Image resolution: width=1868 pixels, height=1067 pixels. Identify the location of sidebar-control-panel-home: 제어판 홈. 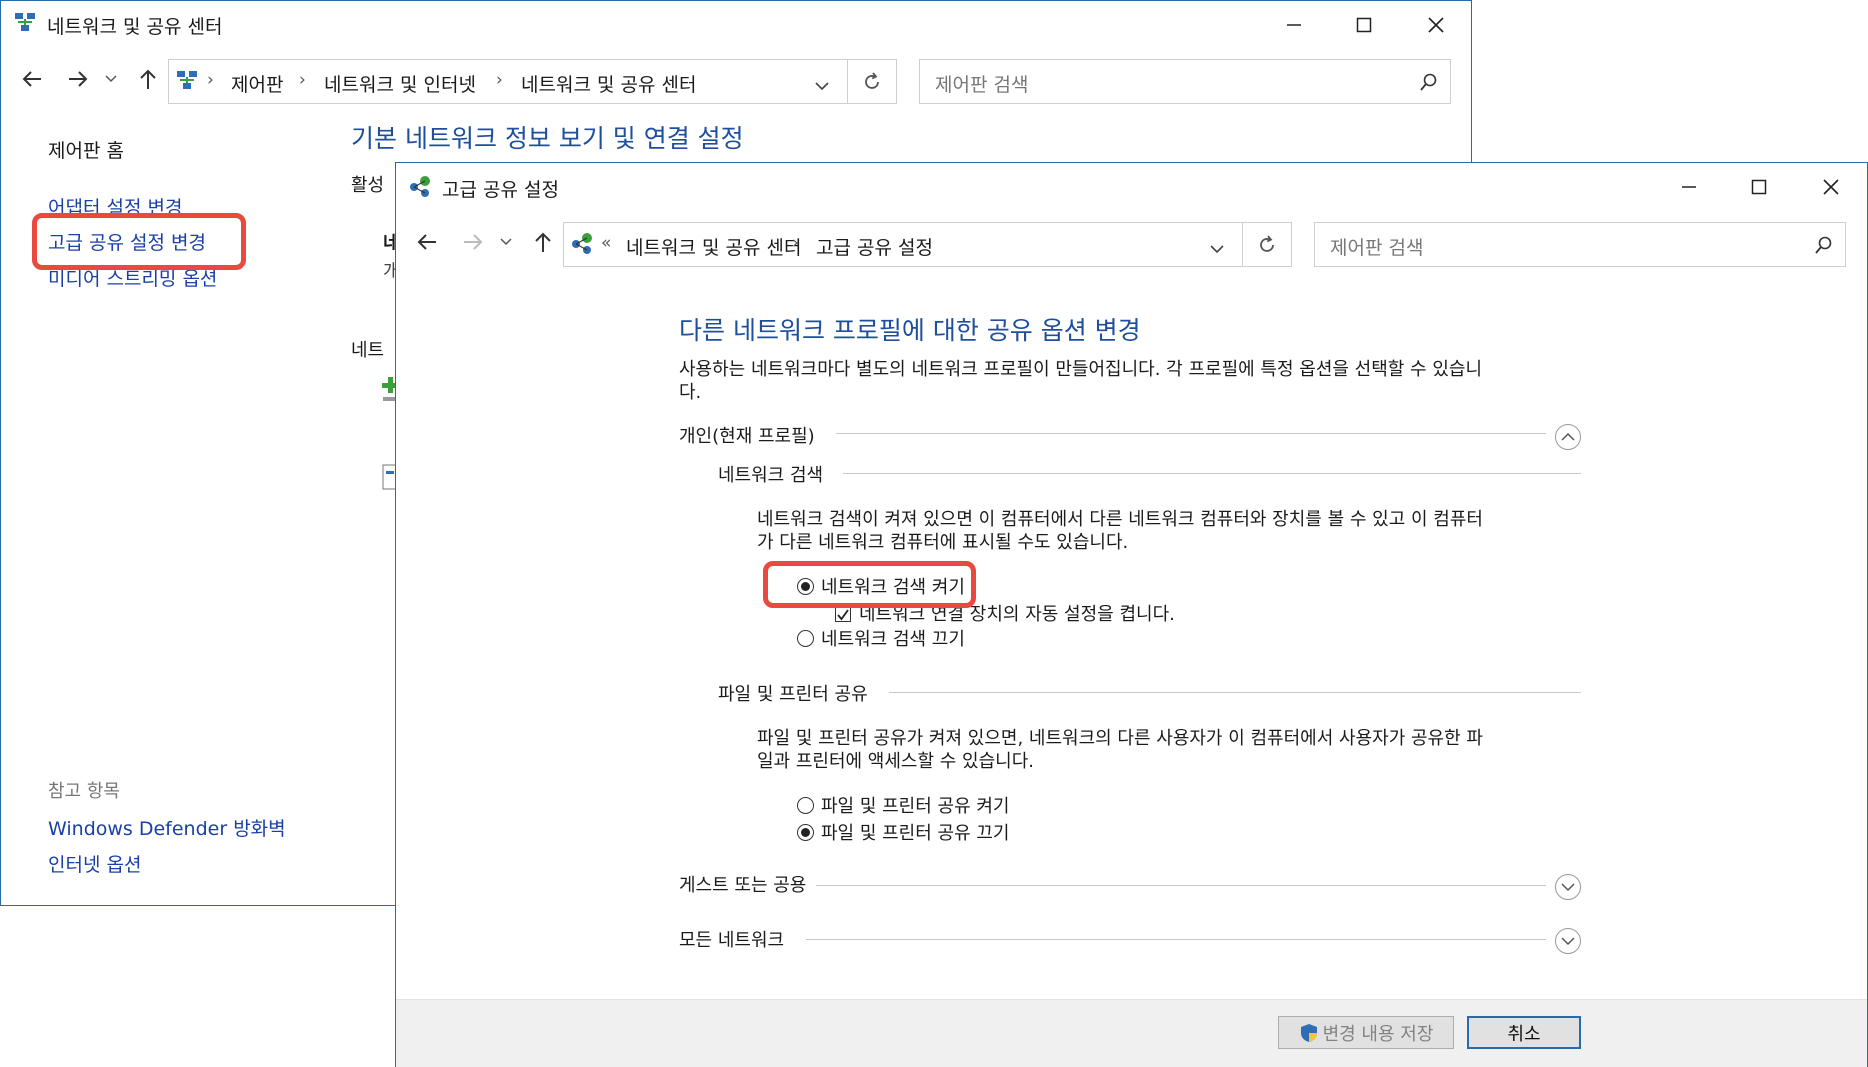
(86, 149).